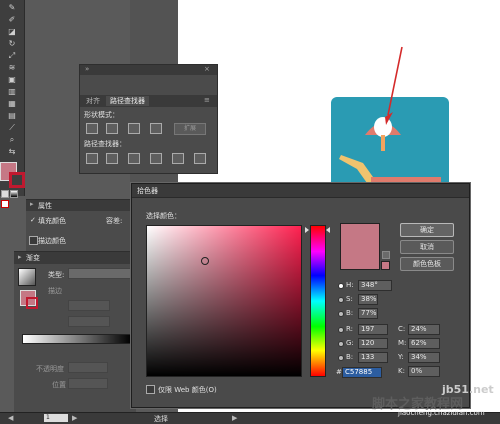  I want to click on intersect-icon, so click(134, 128).